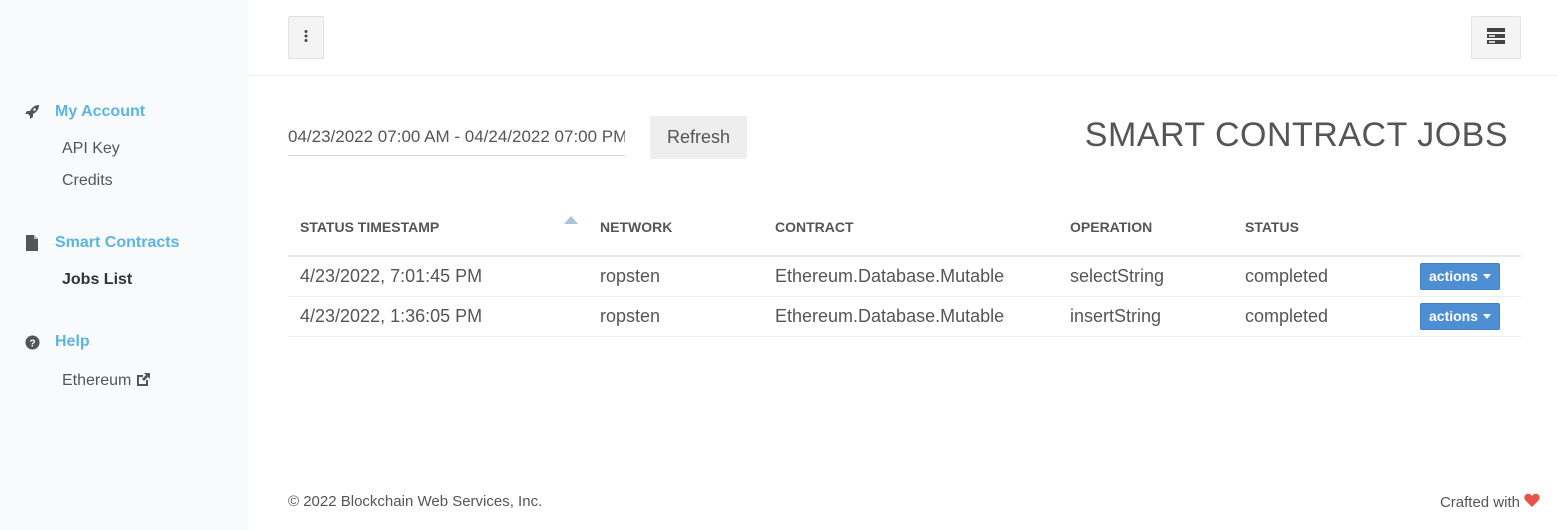  What do you see at coordinates (72, 341) in the screenshot?
I see `nav-header-label: Help` at bounding box center [72, 341].